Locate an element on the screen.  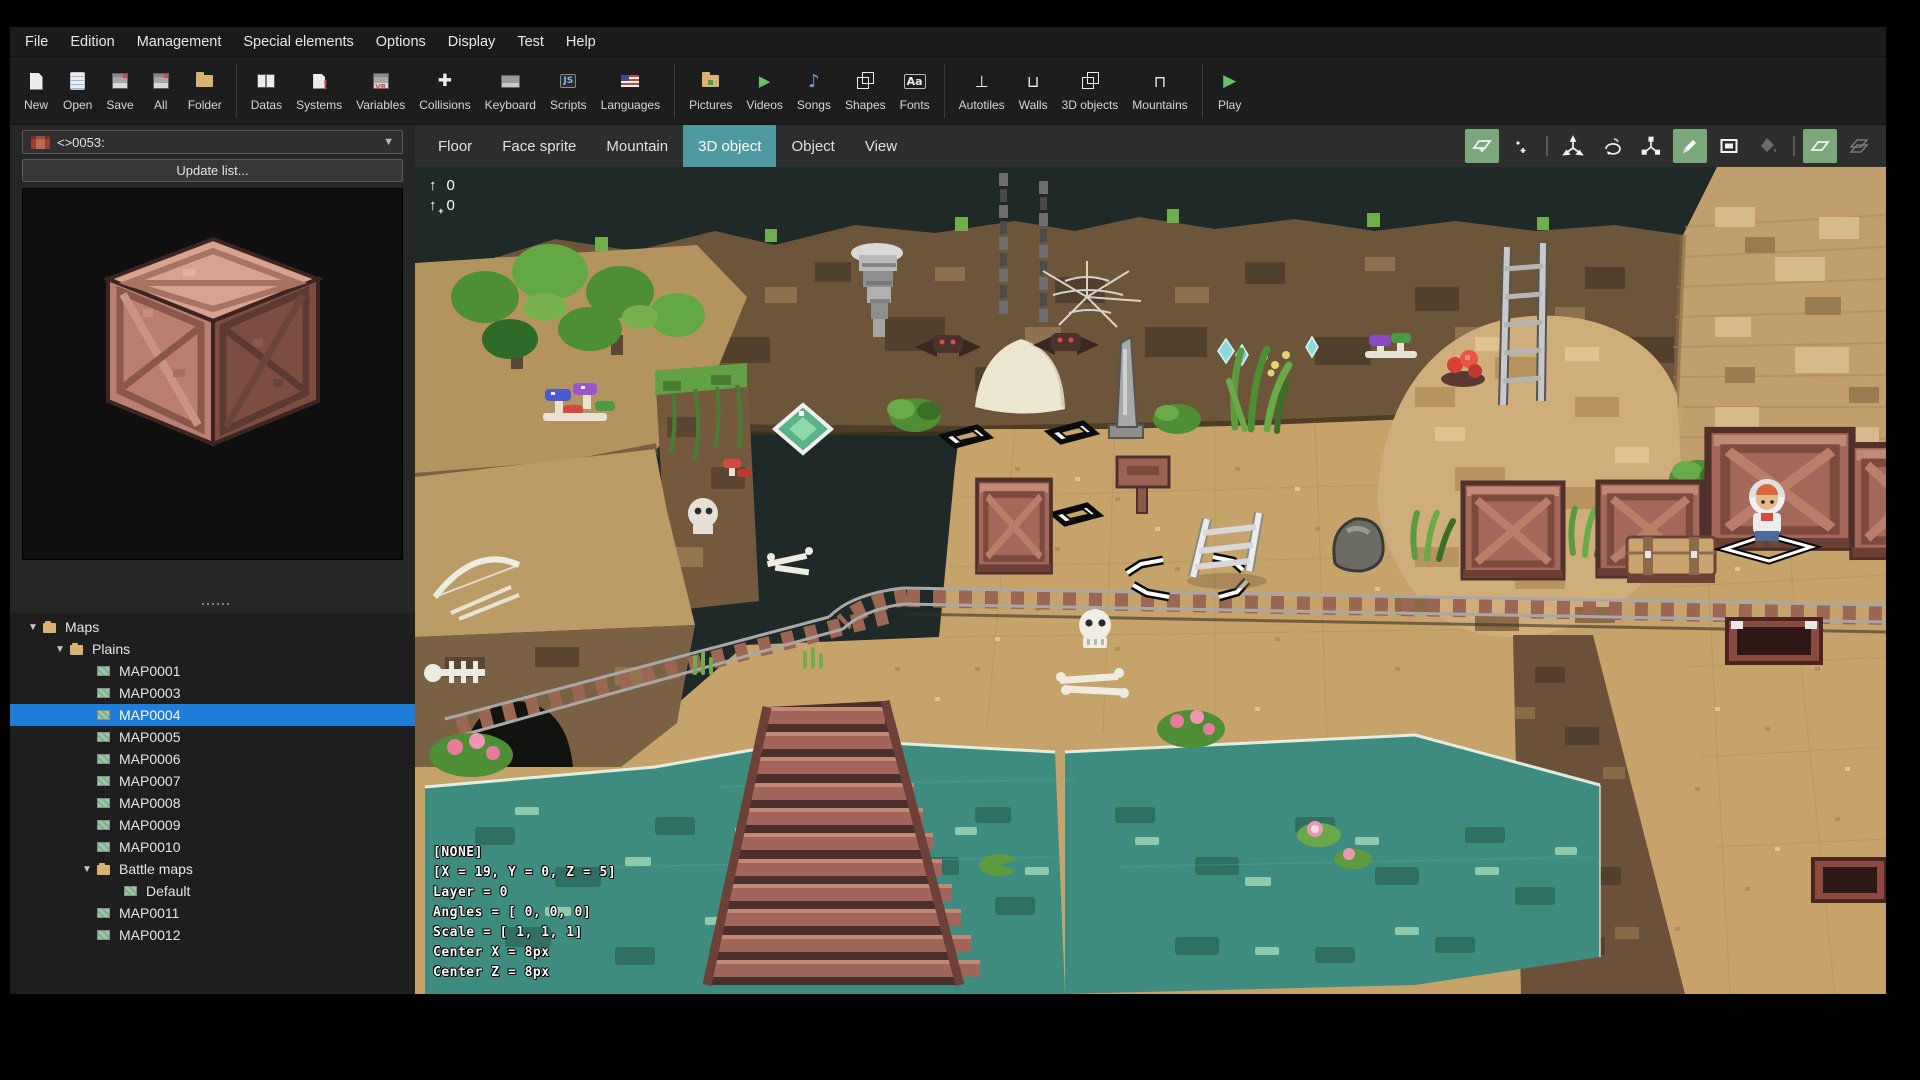
toolbar-autotiles: Autotiles is located at coordinates (982, 90).